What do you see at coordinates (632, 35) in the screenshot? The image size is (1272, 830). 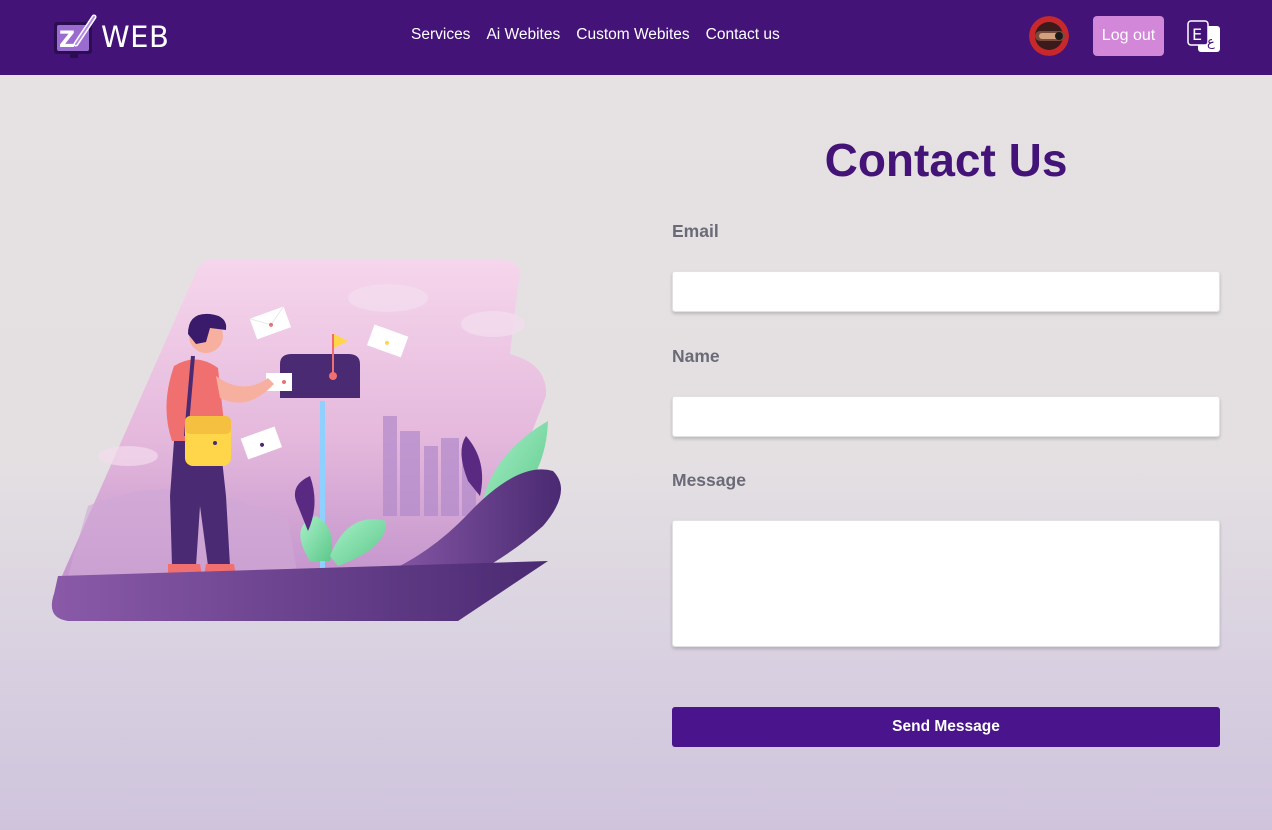 I see `nav-link-custom-websites: Custom Webites` at bounding box center [632, 35].